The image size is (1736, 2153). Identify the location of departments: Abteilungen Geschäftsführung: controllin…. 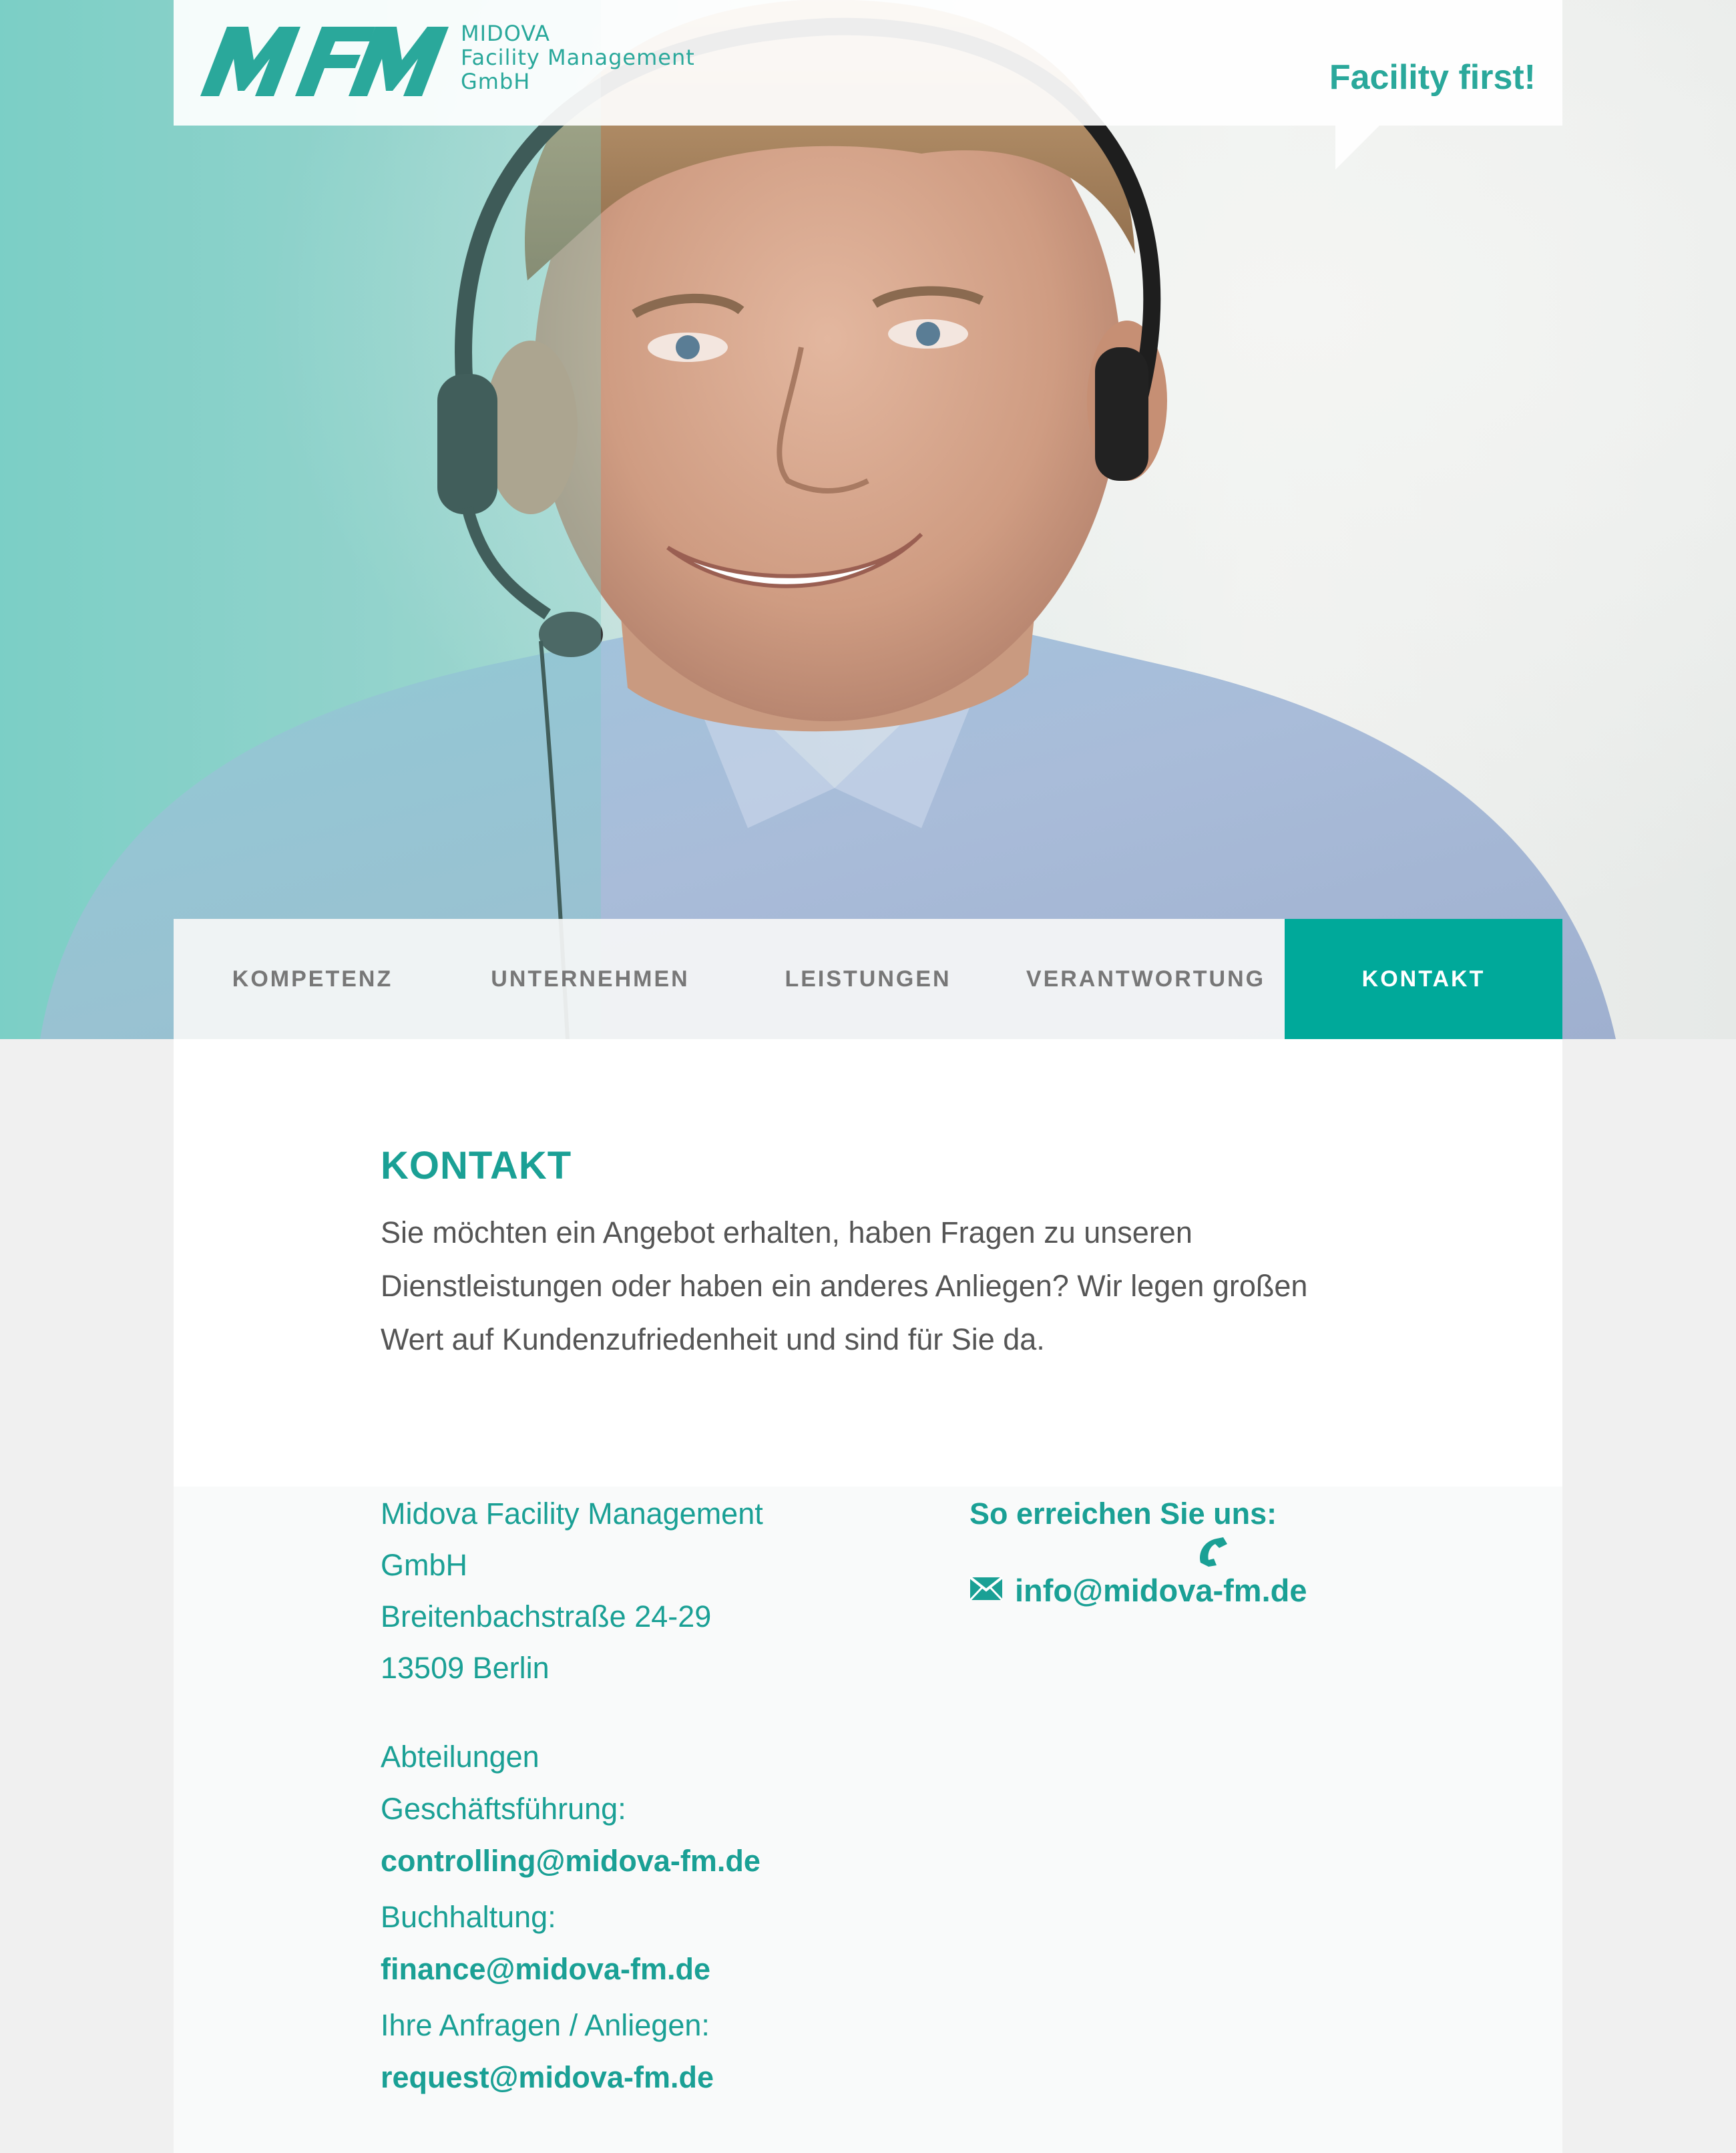
(641, 1917).